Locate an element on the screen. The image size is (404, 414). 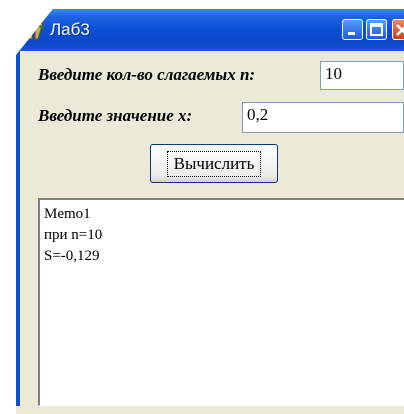
n-label: Введите кол-во слагаемых n: is located at coordinates (147, 74).